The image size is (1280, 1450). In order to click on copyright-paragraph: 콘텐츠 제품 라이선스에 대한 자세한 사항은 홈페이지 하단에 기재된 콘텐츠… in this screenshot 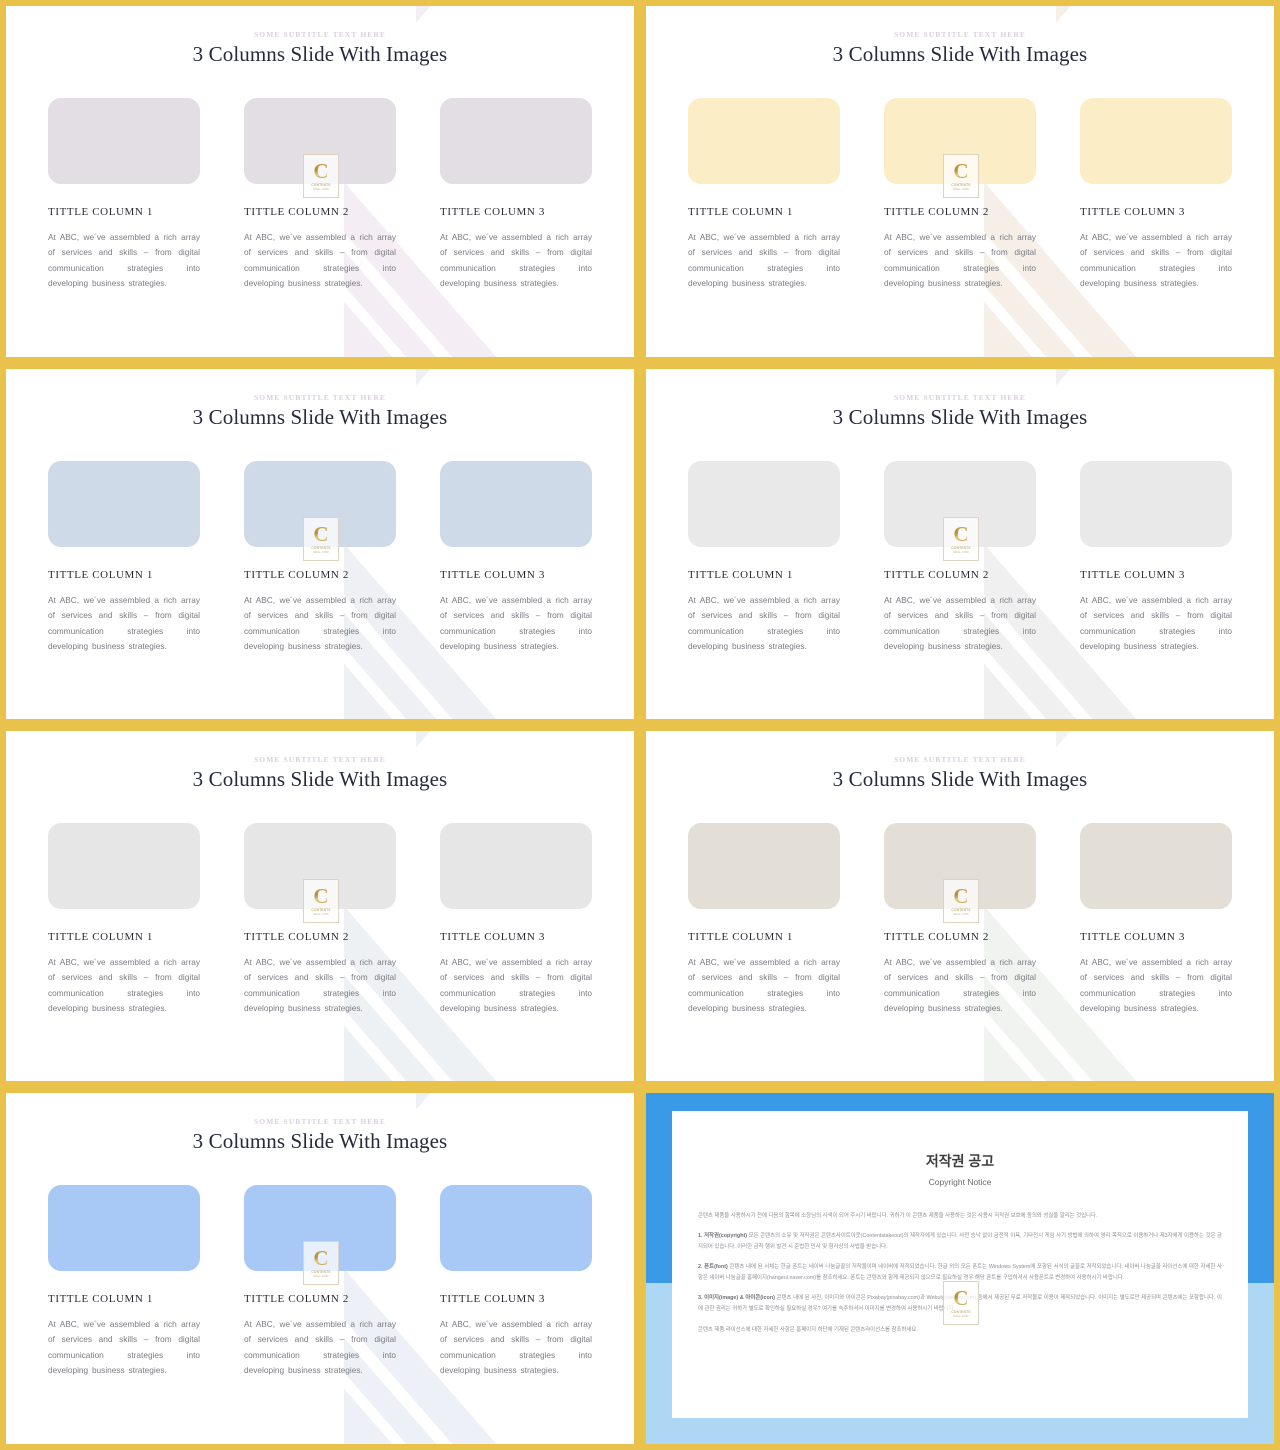, I will do `click(808, 1329)`.